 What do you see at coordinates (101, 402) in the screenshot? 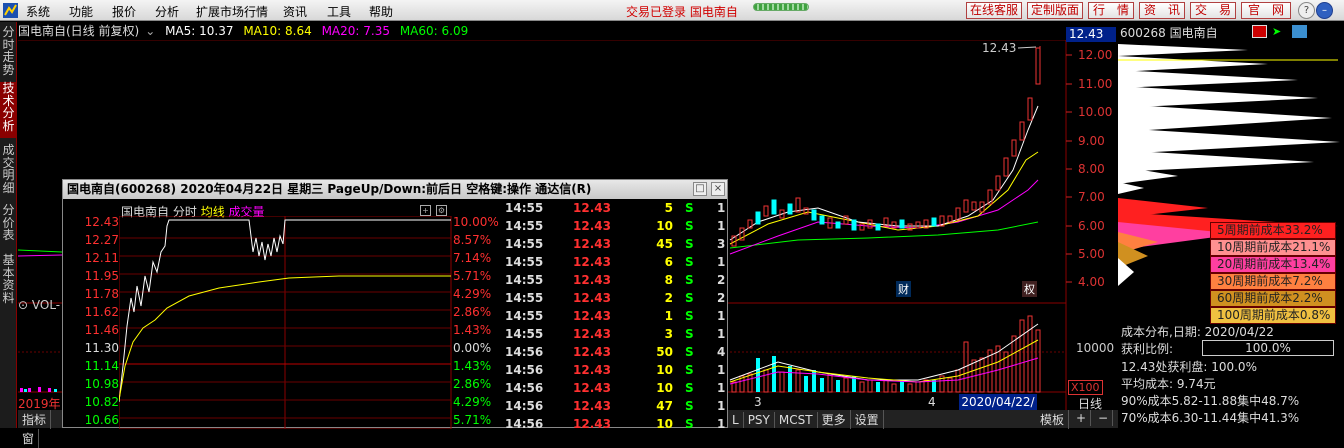
I see `price-axis-label: 10.82` at bounding box center [101, 402].